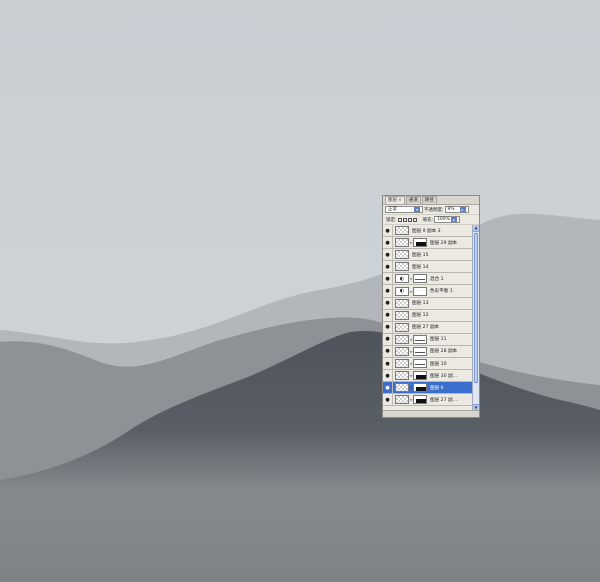 The width and height of the screenshot is (600, 582). I want to click on lock-transparency-icon, so click(399, 219).